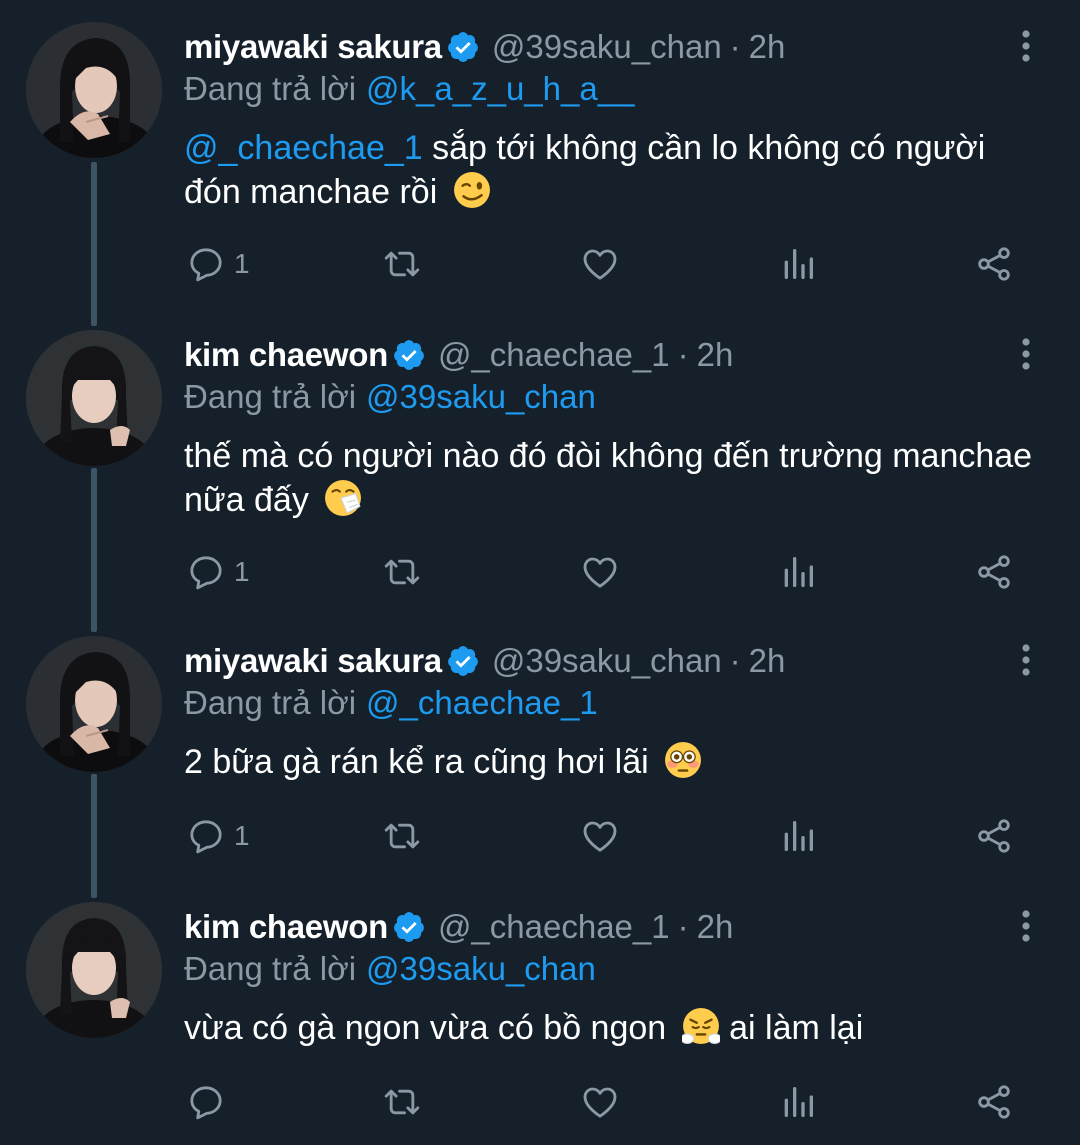  Describe the element at coordinates (343, 498) in the screenshot. I see `sneezing-face-emoji` at that location.